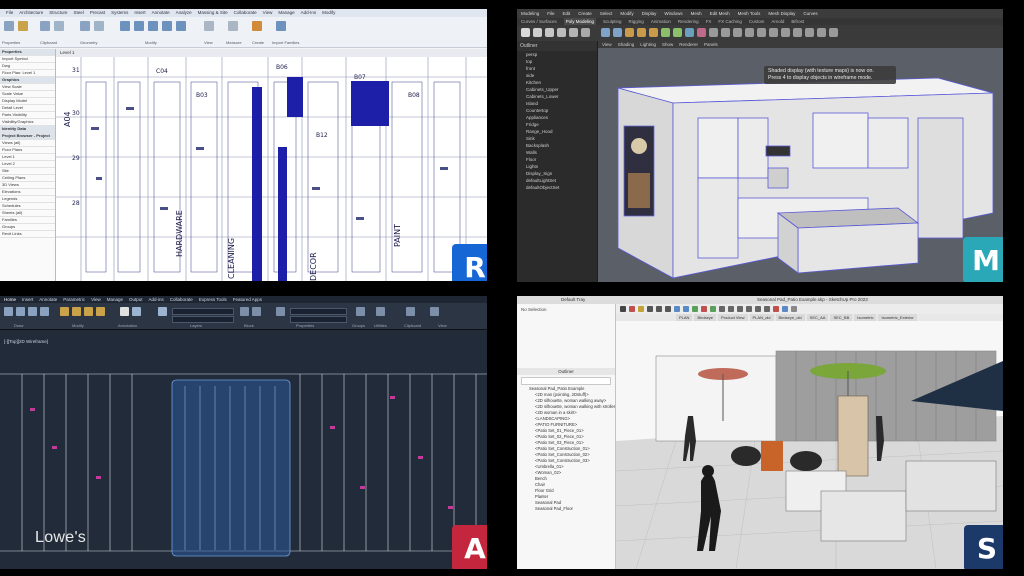 This screenshot has height=576, width=1024. I want to click on browser-item: 3D Views, so click(27, 185).